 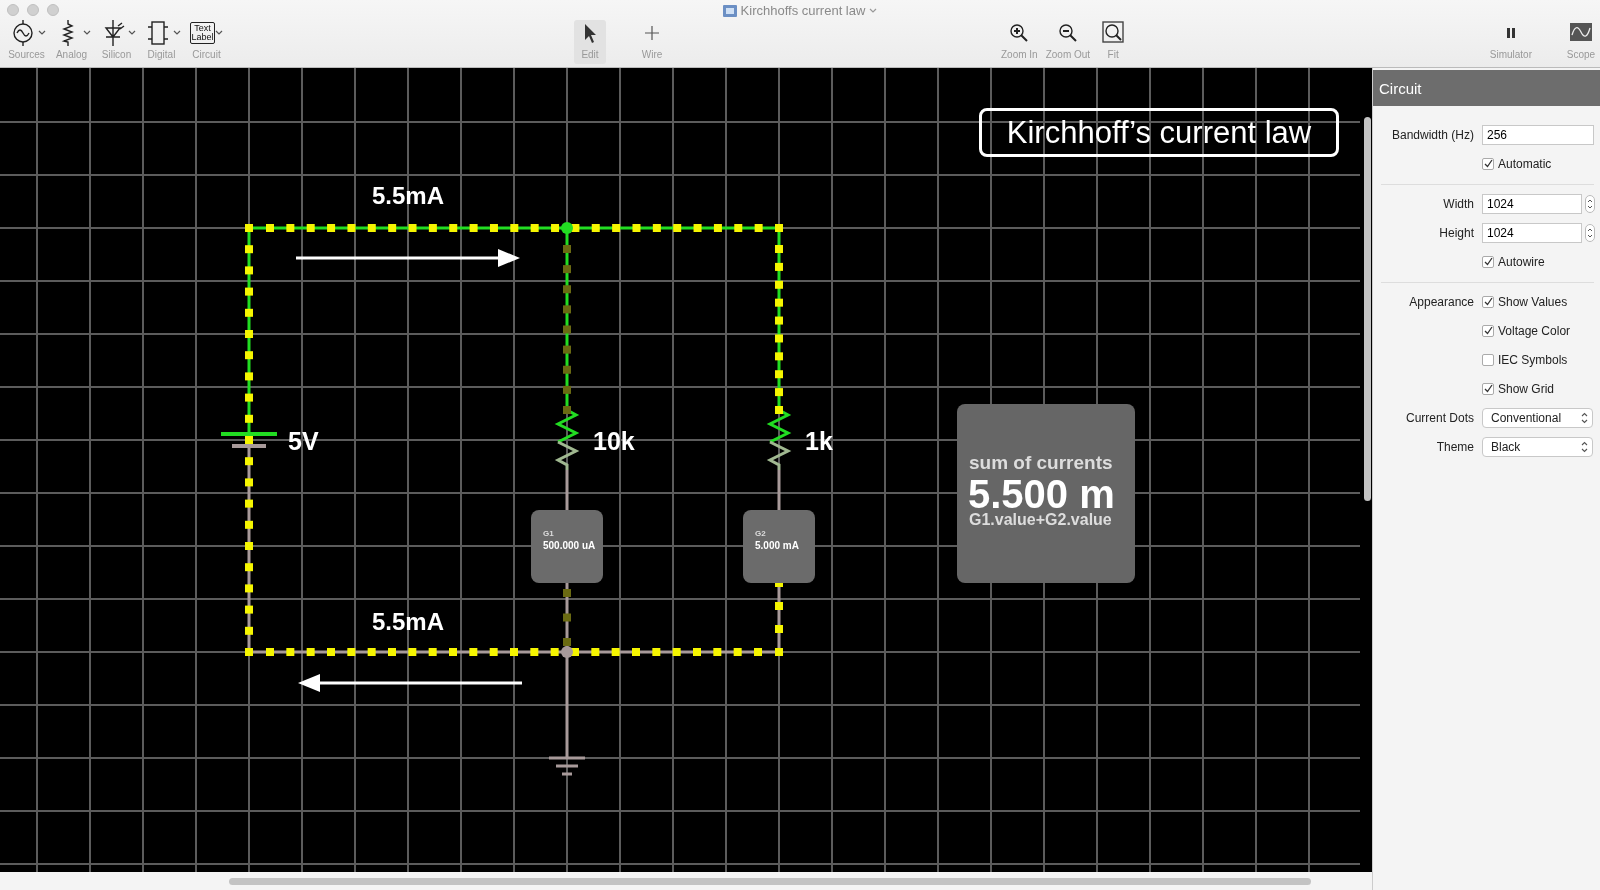 What do you see at coordinates (1538, 330) in the screenshot?
I see `checkbox: Voltage Color` at bounding box center [1538, 330].